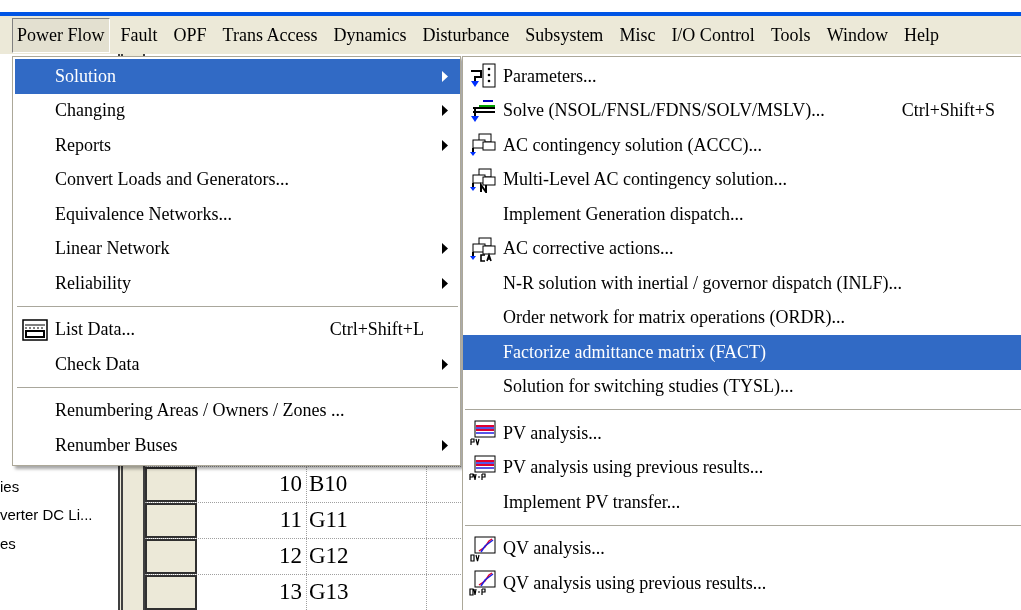  I want to click on menu-item: Linear Network, so click(237, 248).